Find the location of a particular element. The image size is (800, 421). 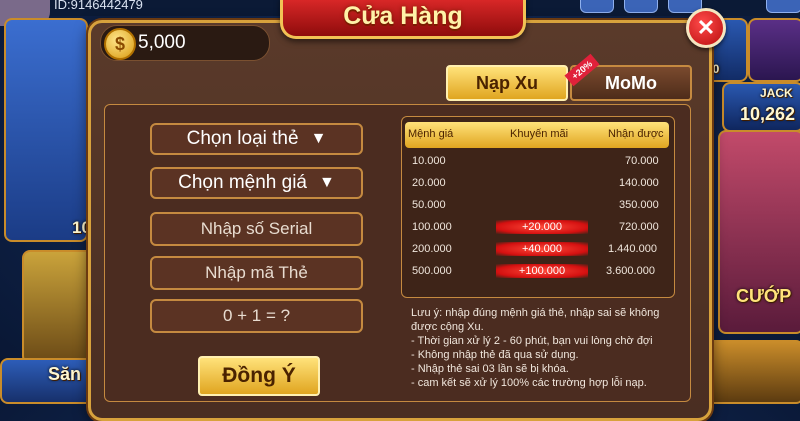

table-cell-receive: 3.600.000 is located at coordinates (630, 271).